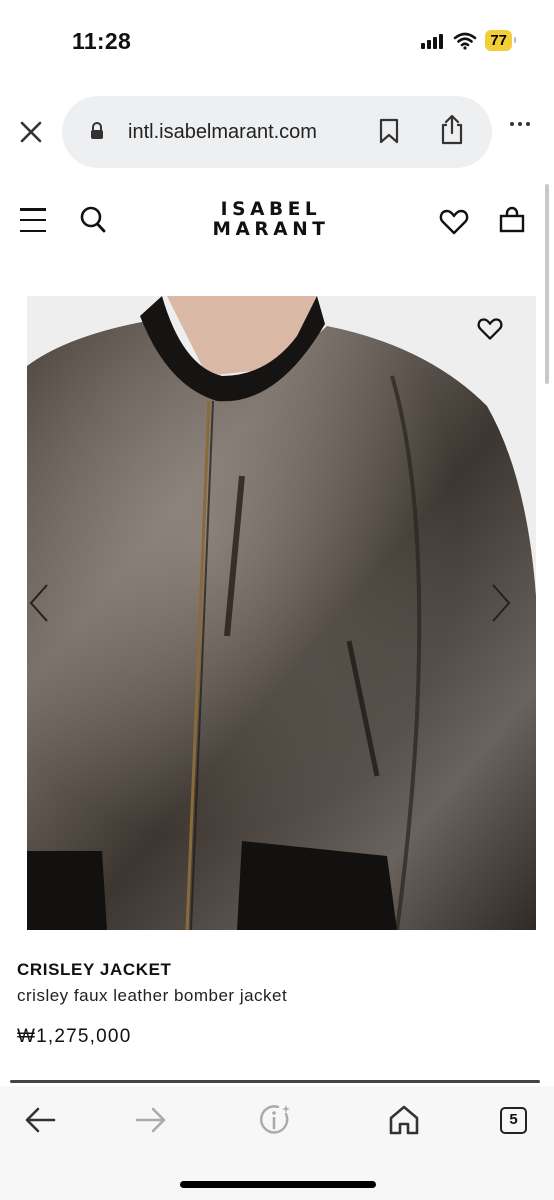  I want to click on chevron-right-icon, so click(501, 603).